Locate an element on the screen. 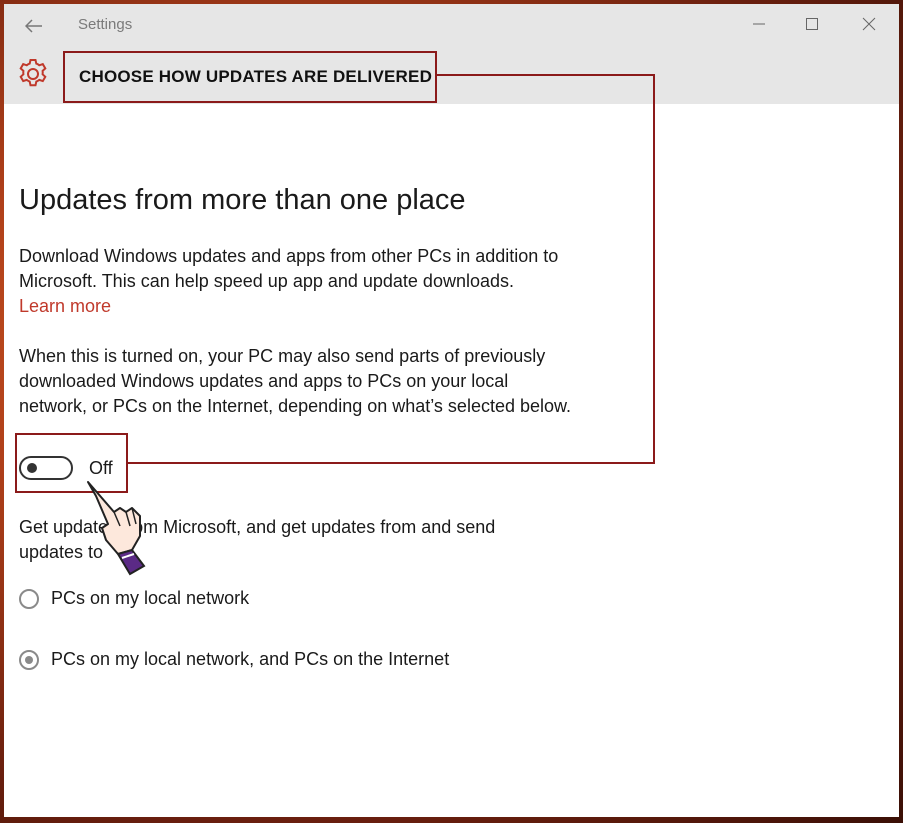  option-local-network: PCs on my local network is located at coordinates (134, 598).